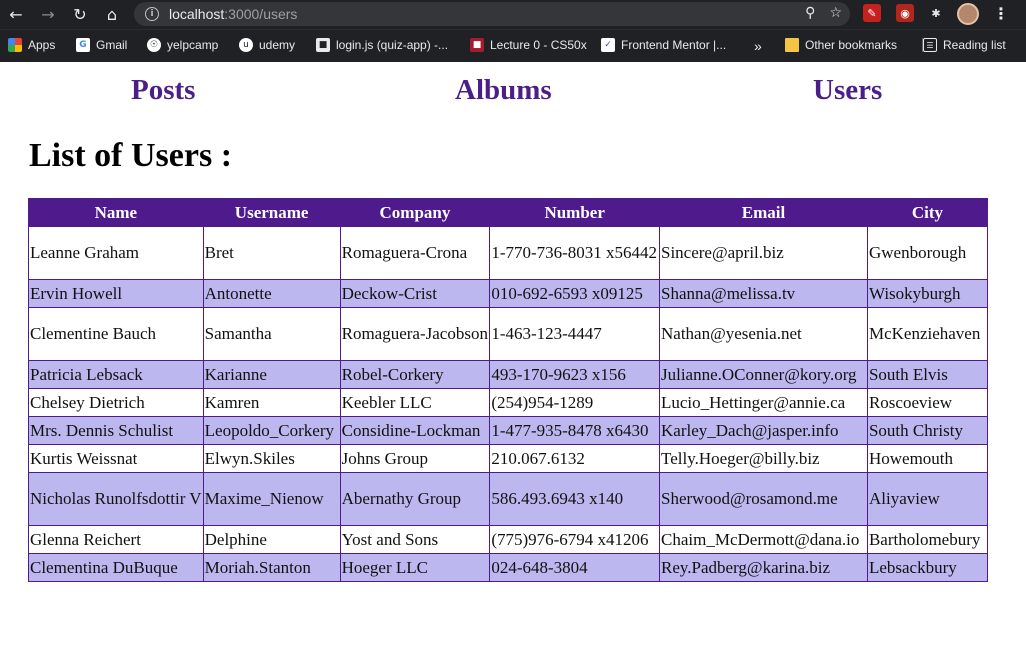 The width and height of the screenshot is (1026, 661). What do you see at coordinates (80, 14) in the screenshot?
I see `reload-icon: ↻` at bounding box center [80, 14].